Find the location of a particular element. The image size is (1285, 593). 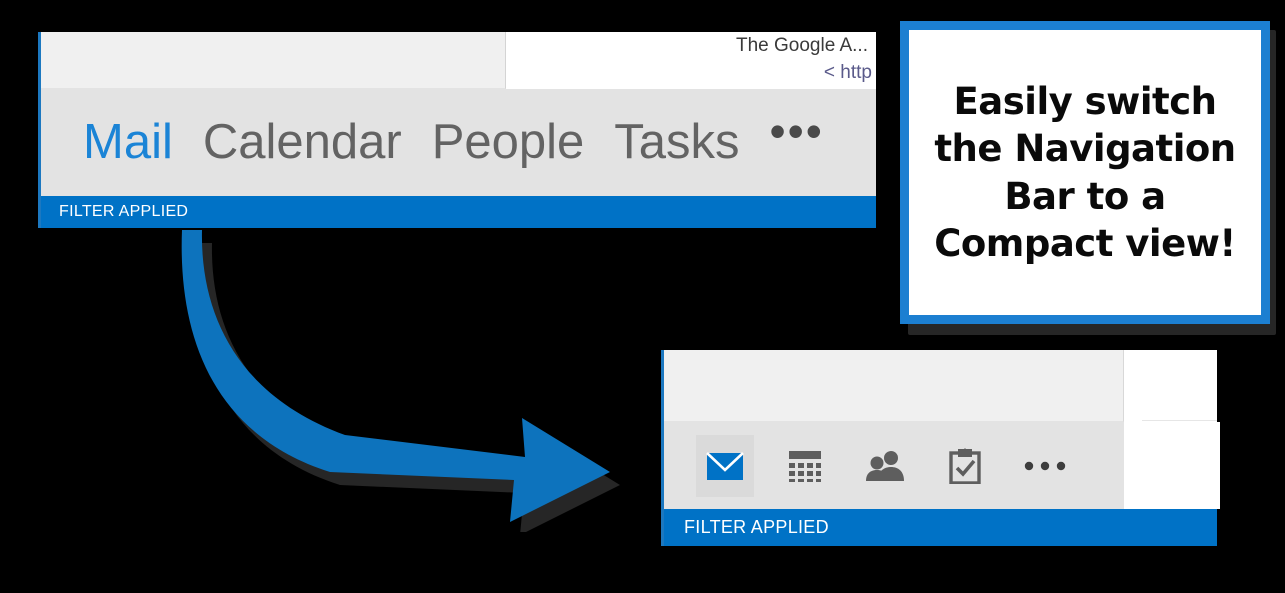

compact-nav-item-mail is located at coordinates (725, 465).